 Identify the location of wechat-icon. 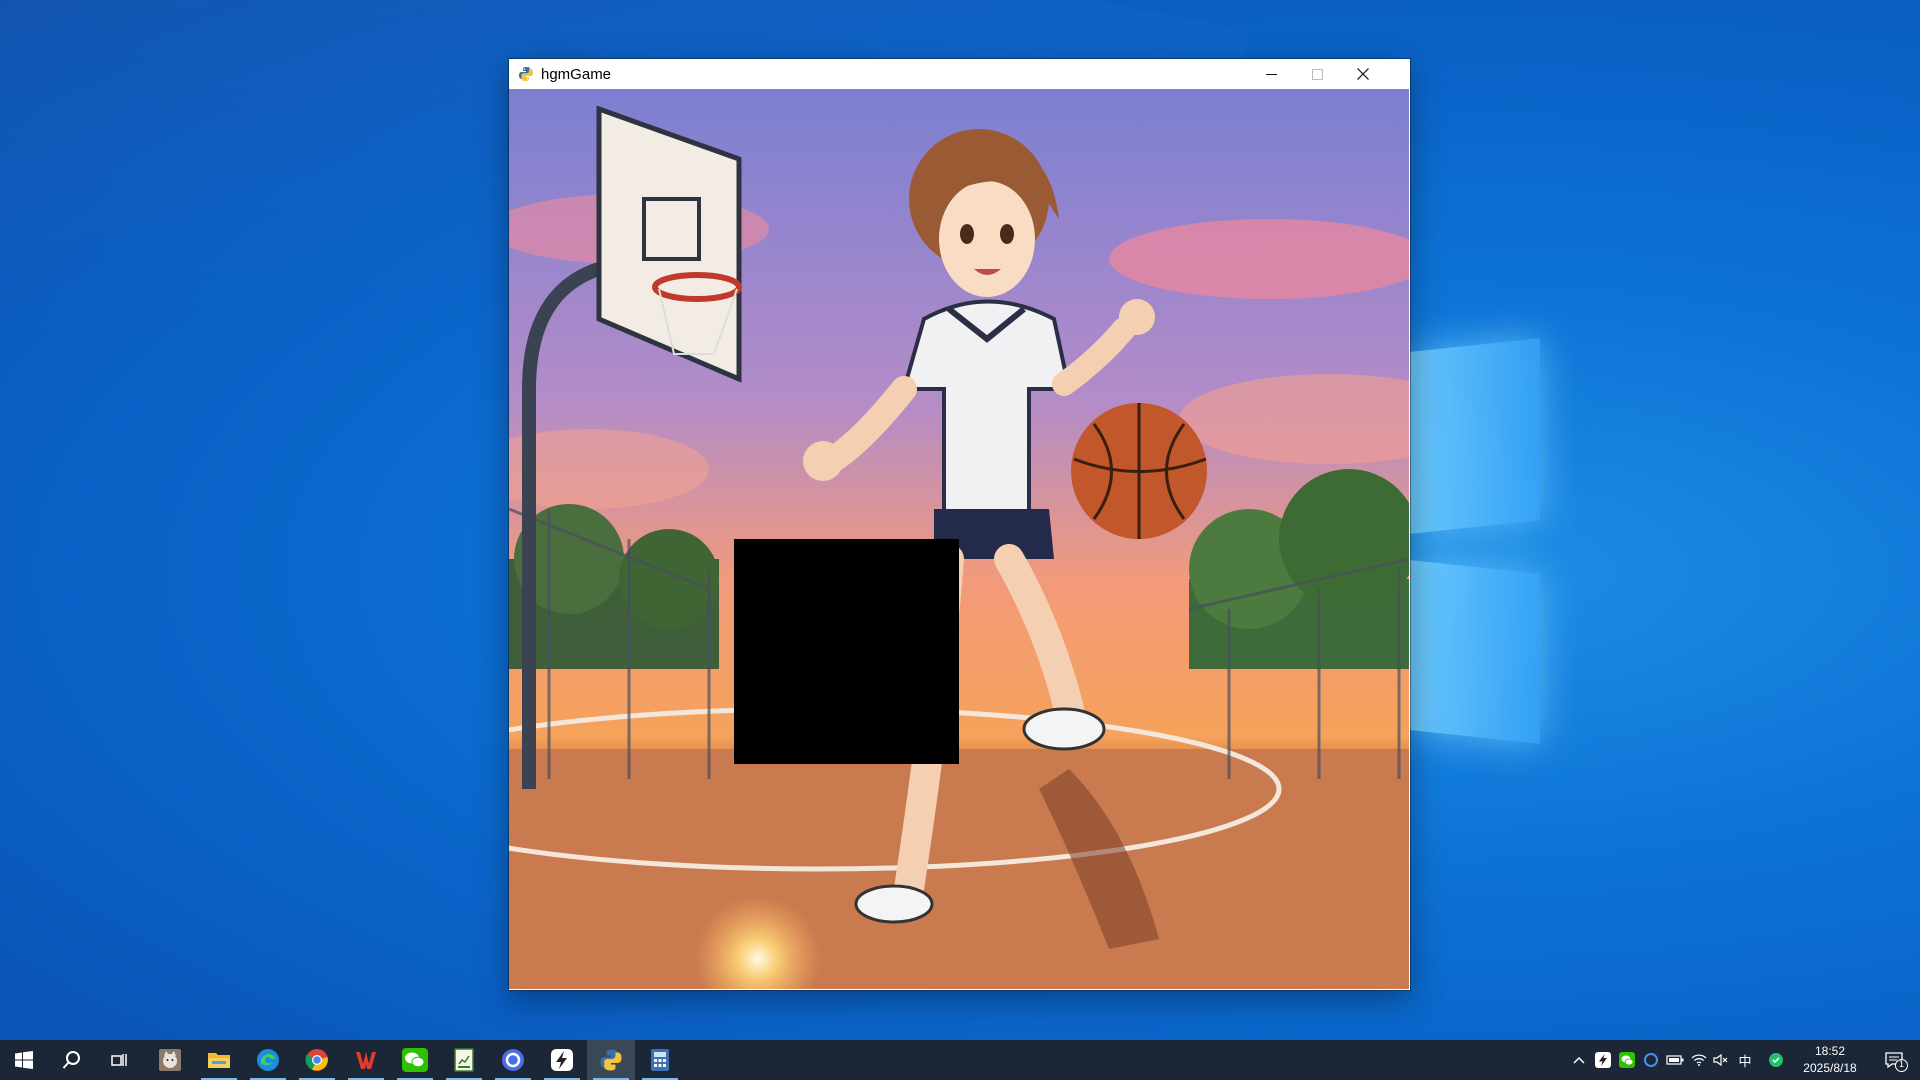
(415, 1060).